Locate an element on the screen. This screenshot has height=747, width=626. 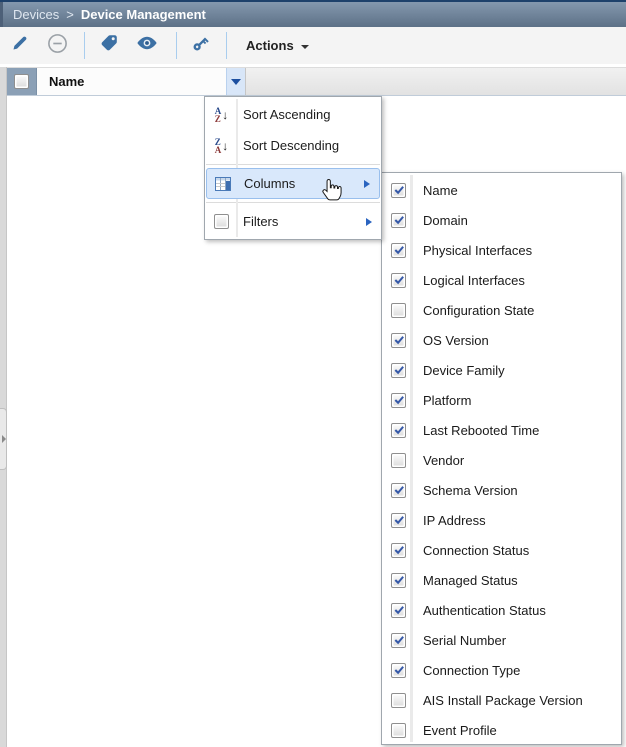
column-menu-item: Connection Type is located at coordinates (501, 670).